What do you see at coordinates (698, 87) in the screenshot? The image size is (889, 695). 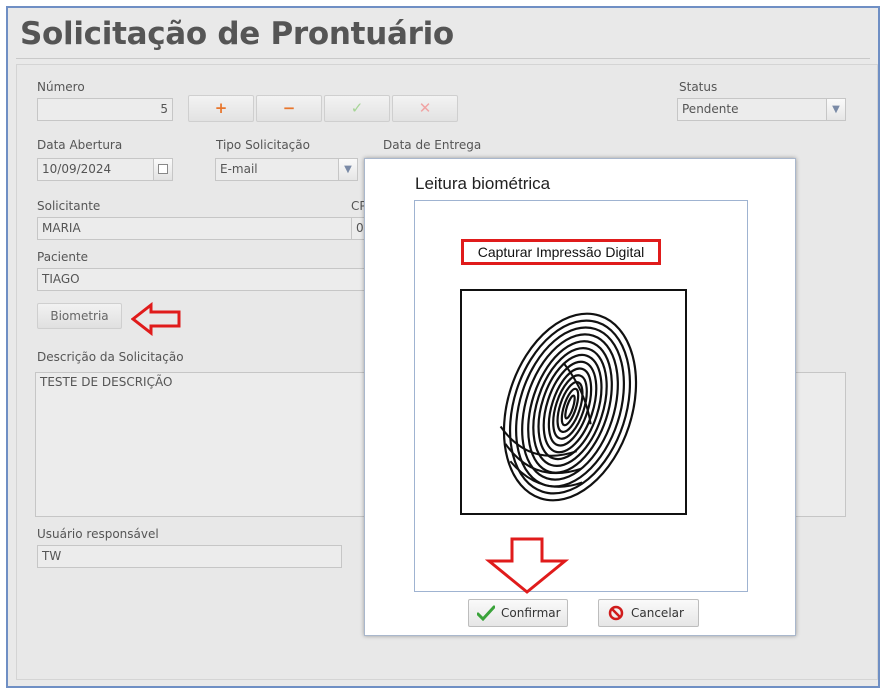 I see `status-label: Status` at bounding box center [698, 87].